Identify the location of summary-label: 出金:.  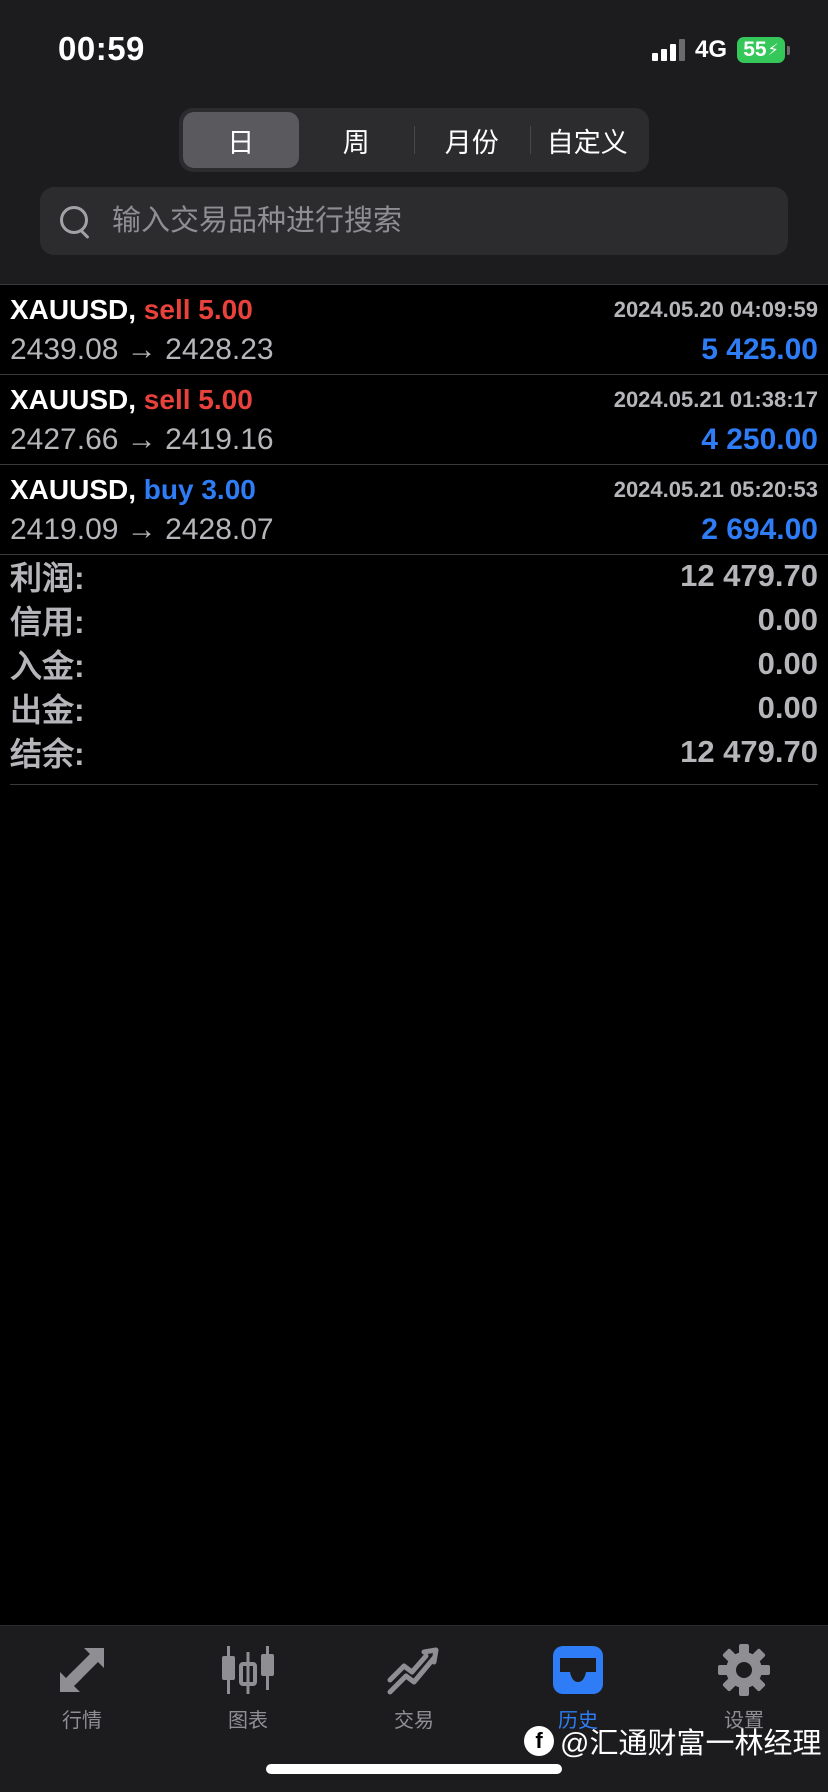
(47, 710).